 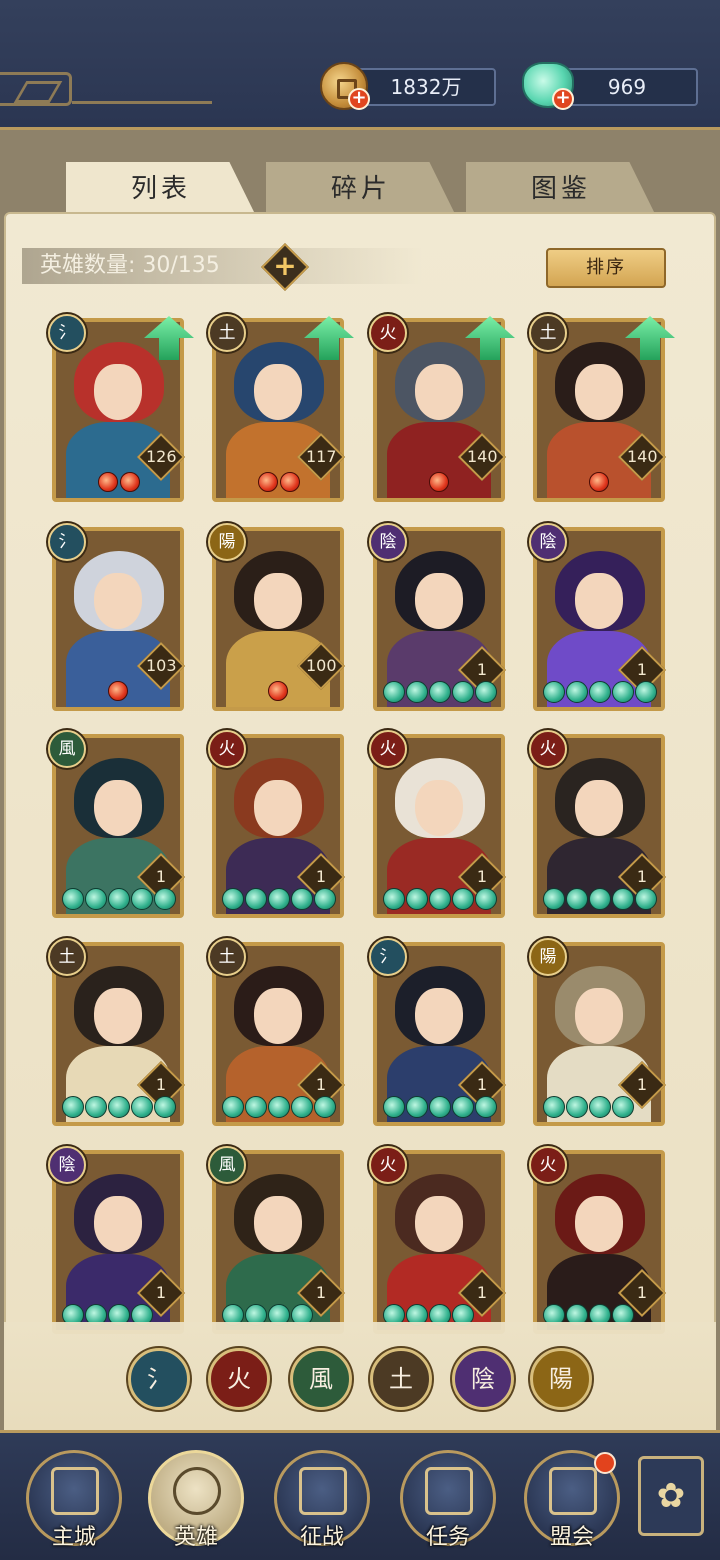 I want to click on filter-wind-button: 風, so click(x=321, y=1379).